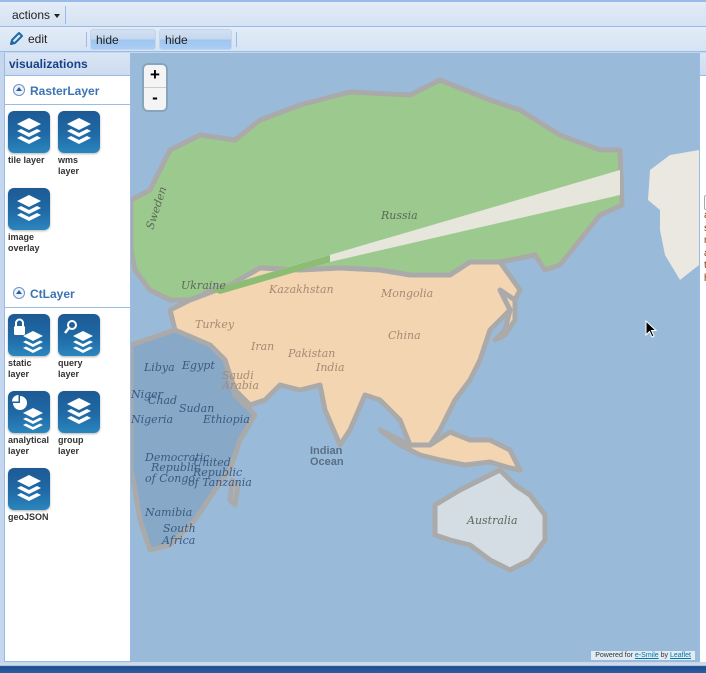 This screenshot has height=673, width=706. I want to click on map-attribution: Powered for e-Smile by Leaflet, so click(643, 655).